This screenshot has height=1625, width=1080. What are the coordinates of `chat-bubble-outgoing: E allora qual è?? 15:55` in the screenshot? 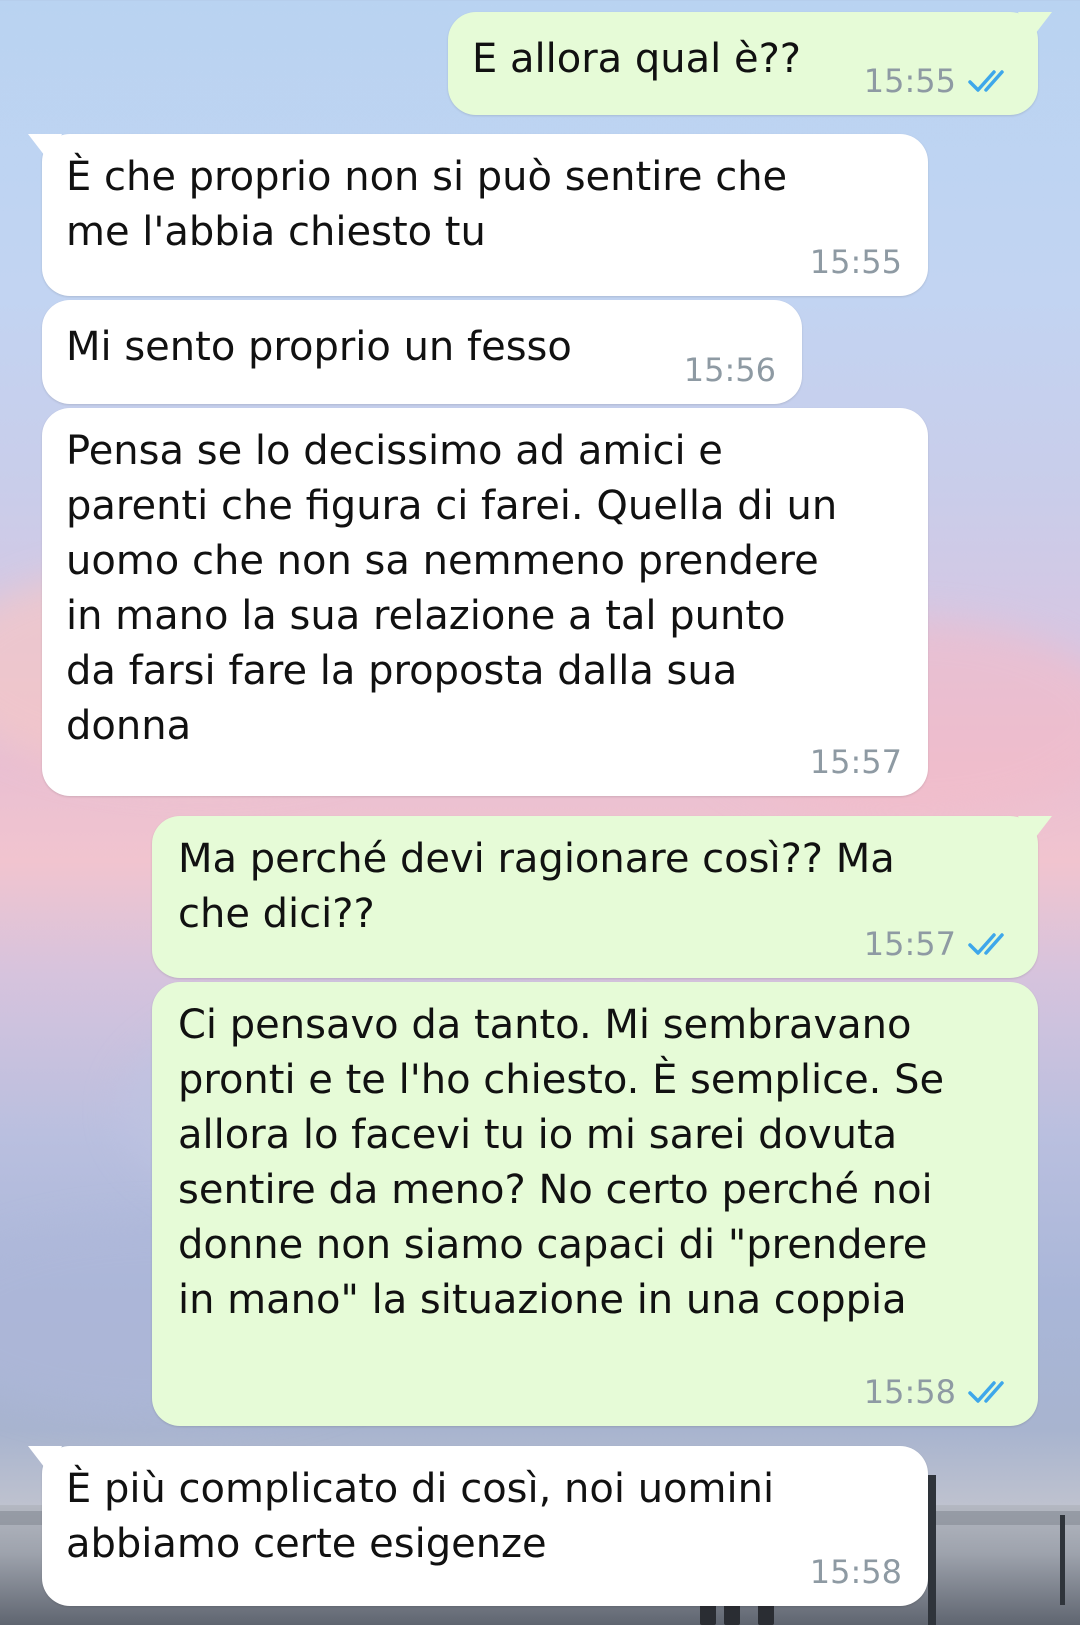 It's located at (750, 63).